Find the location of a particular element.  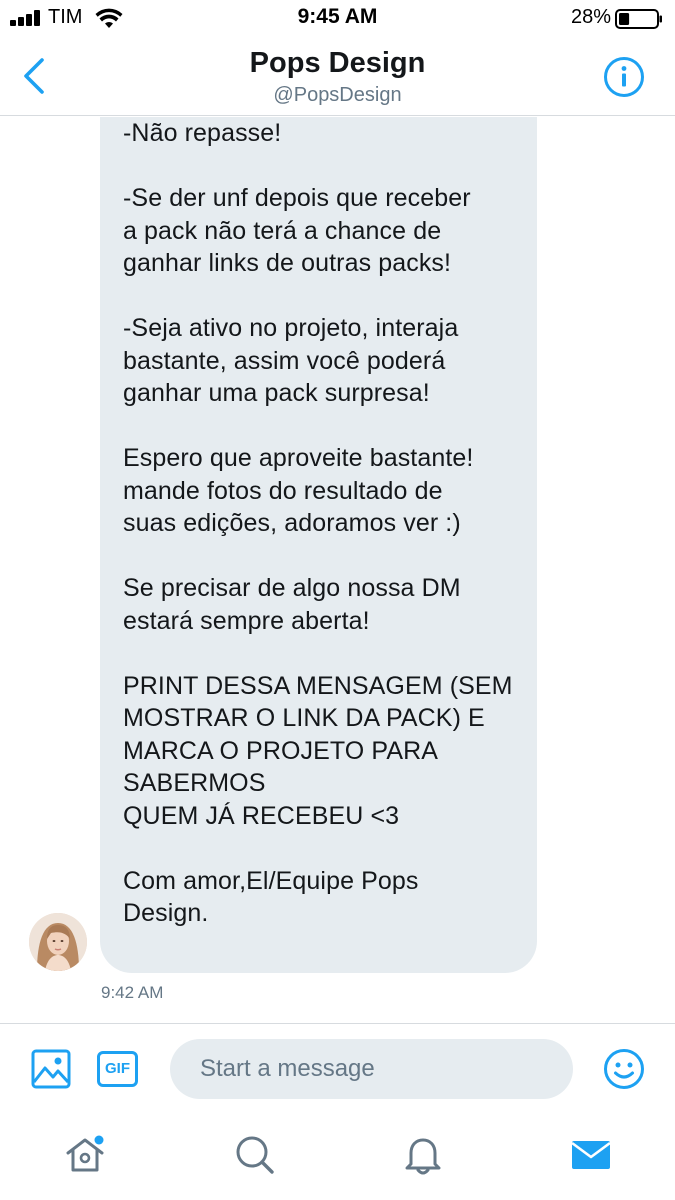

tab-home is located at coordinates (85, 1155).